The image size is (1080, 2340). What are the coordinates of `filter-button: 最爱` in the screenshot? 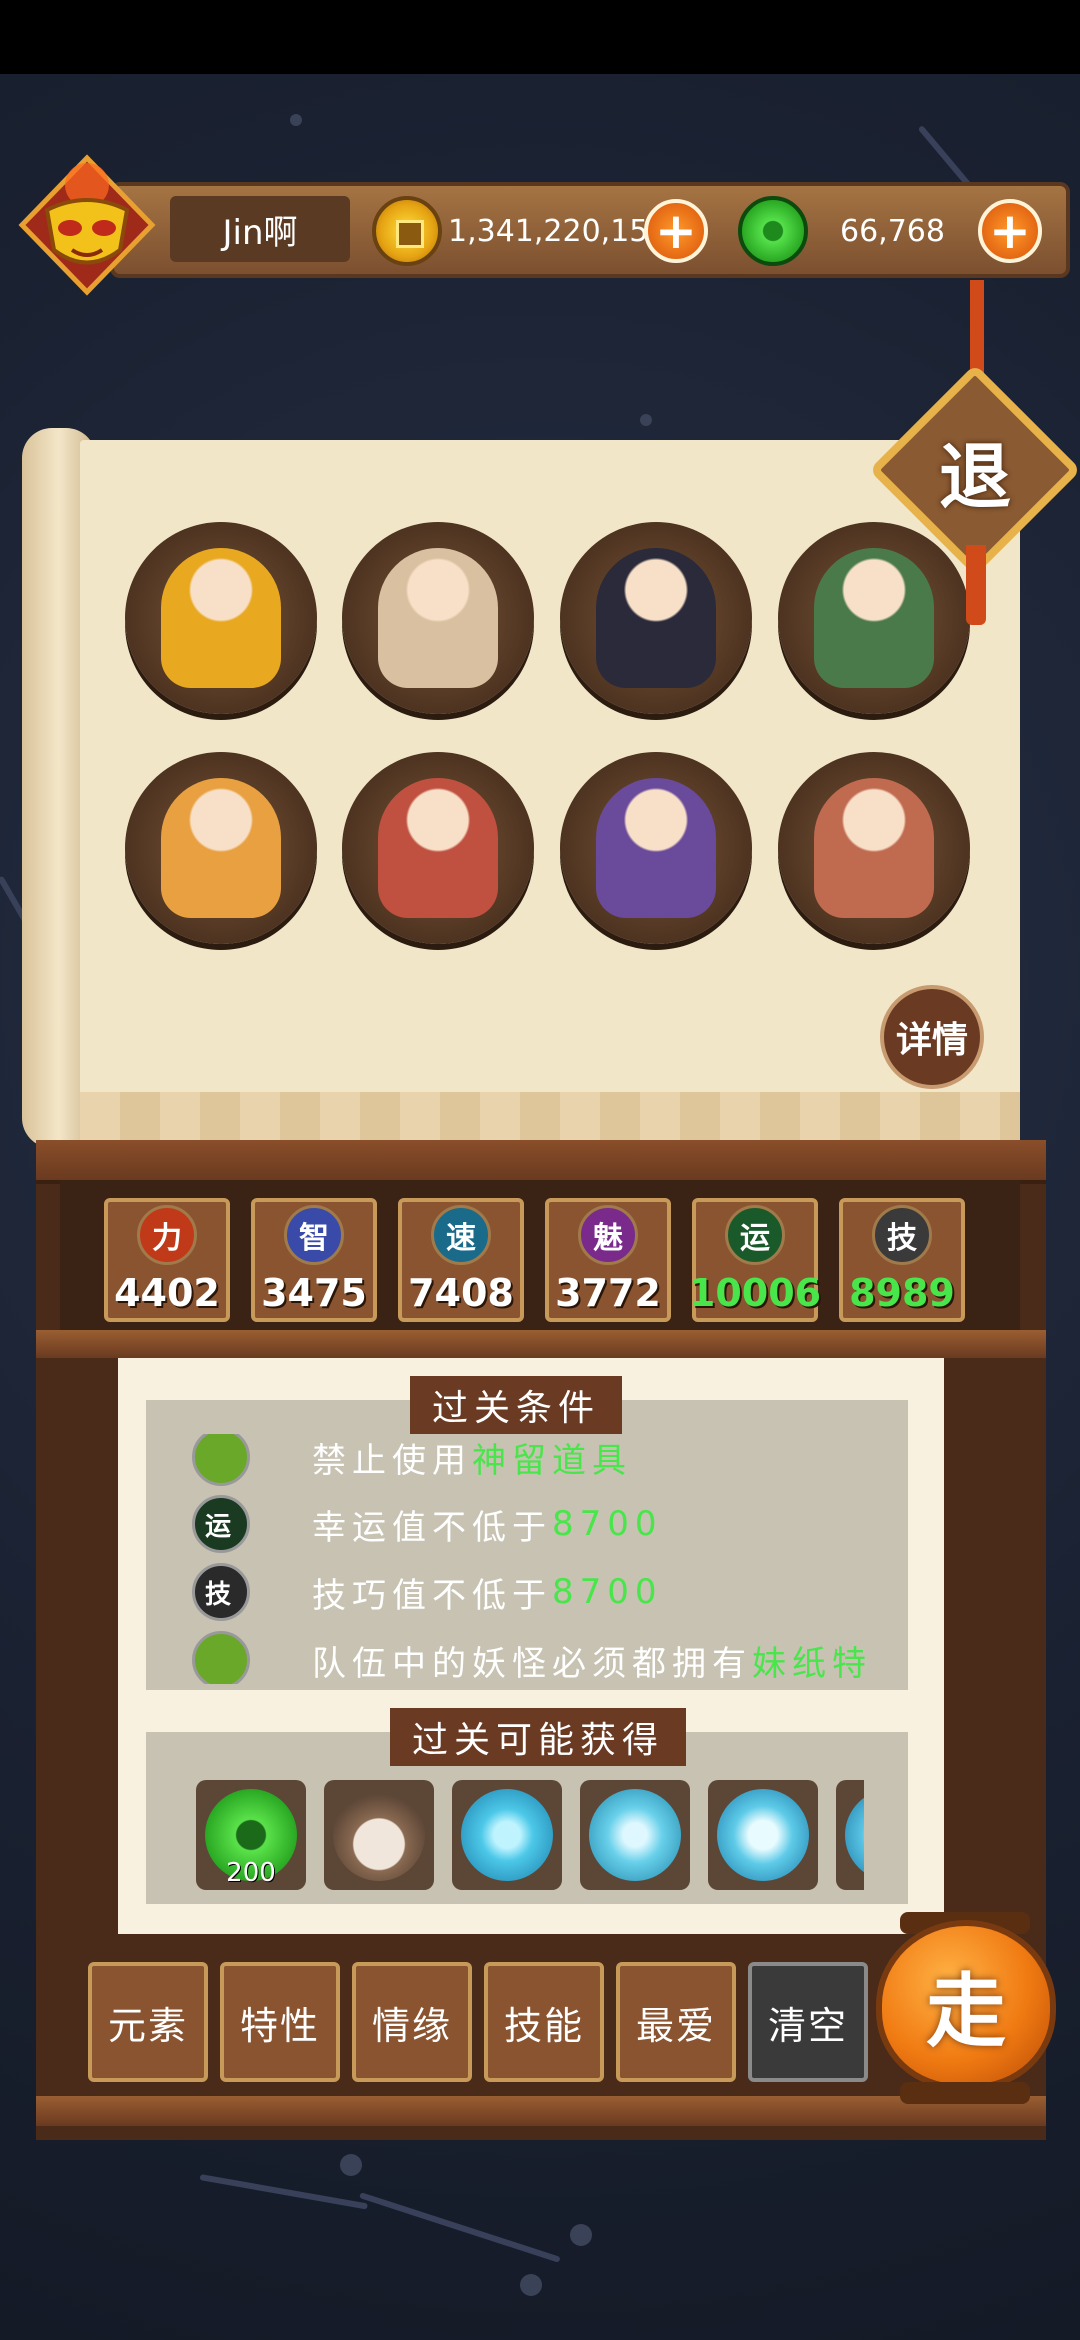 It's located at (676, 2022).